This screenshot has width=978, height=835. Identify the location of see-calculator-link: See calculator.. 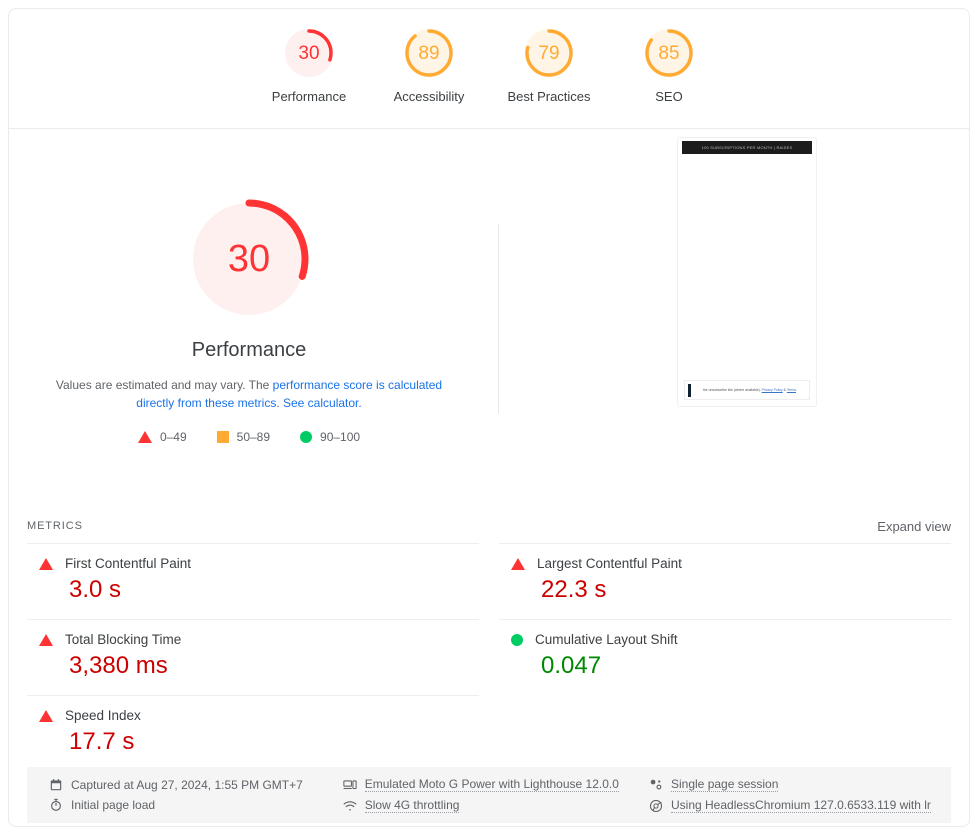
(322, 403).